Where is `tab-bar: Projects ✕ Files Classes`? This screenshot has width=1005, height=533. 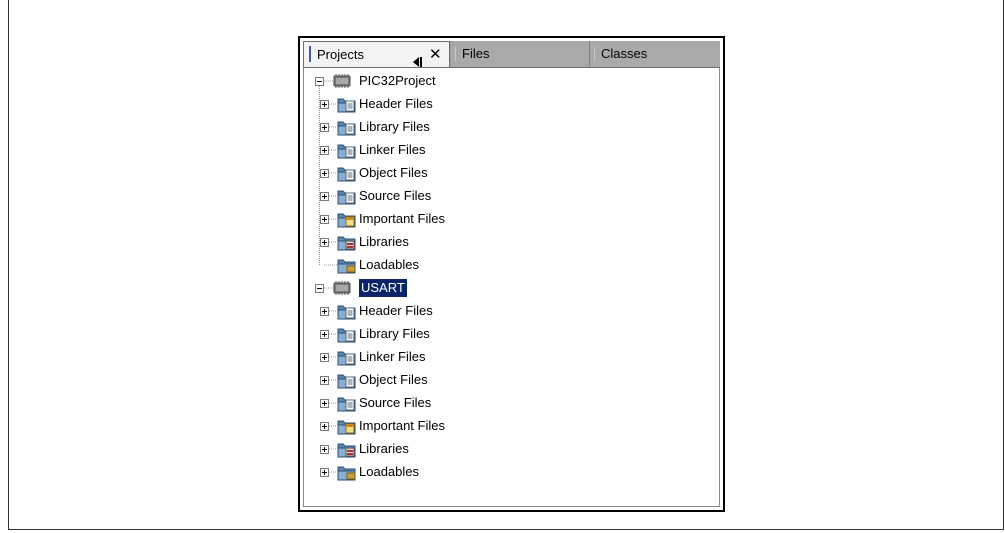
tab-bar: Projects ✕ Files Classes is located at coordinates (511, 54).